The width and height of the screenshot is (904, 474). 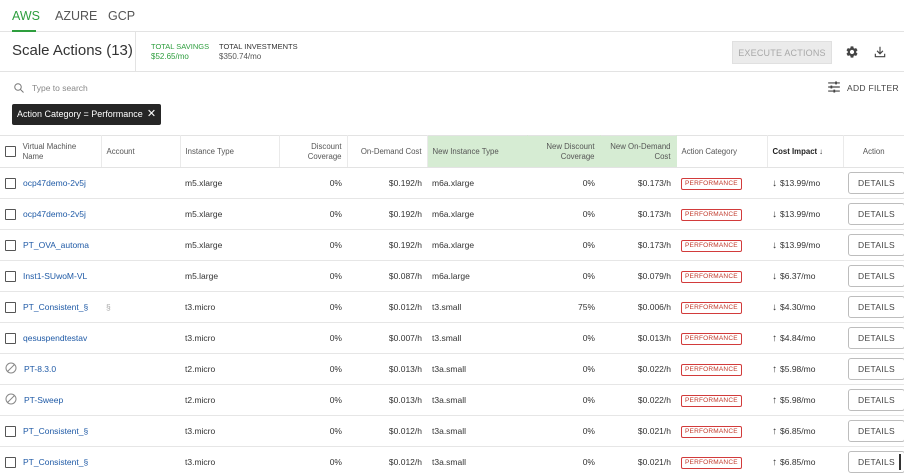 I want to click on cost-impact: ↑ $6.85/mo, so click(x=793, y=462).